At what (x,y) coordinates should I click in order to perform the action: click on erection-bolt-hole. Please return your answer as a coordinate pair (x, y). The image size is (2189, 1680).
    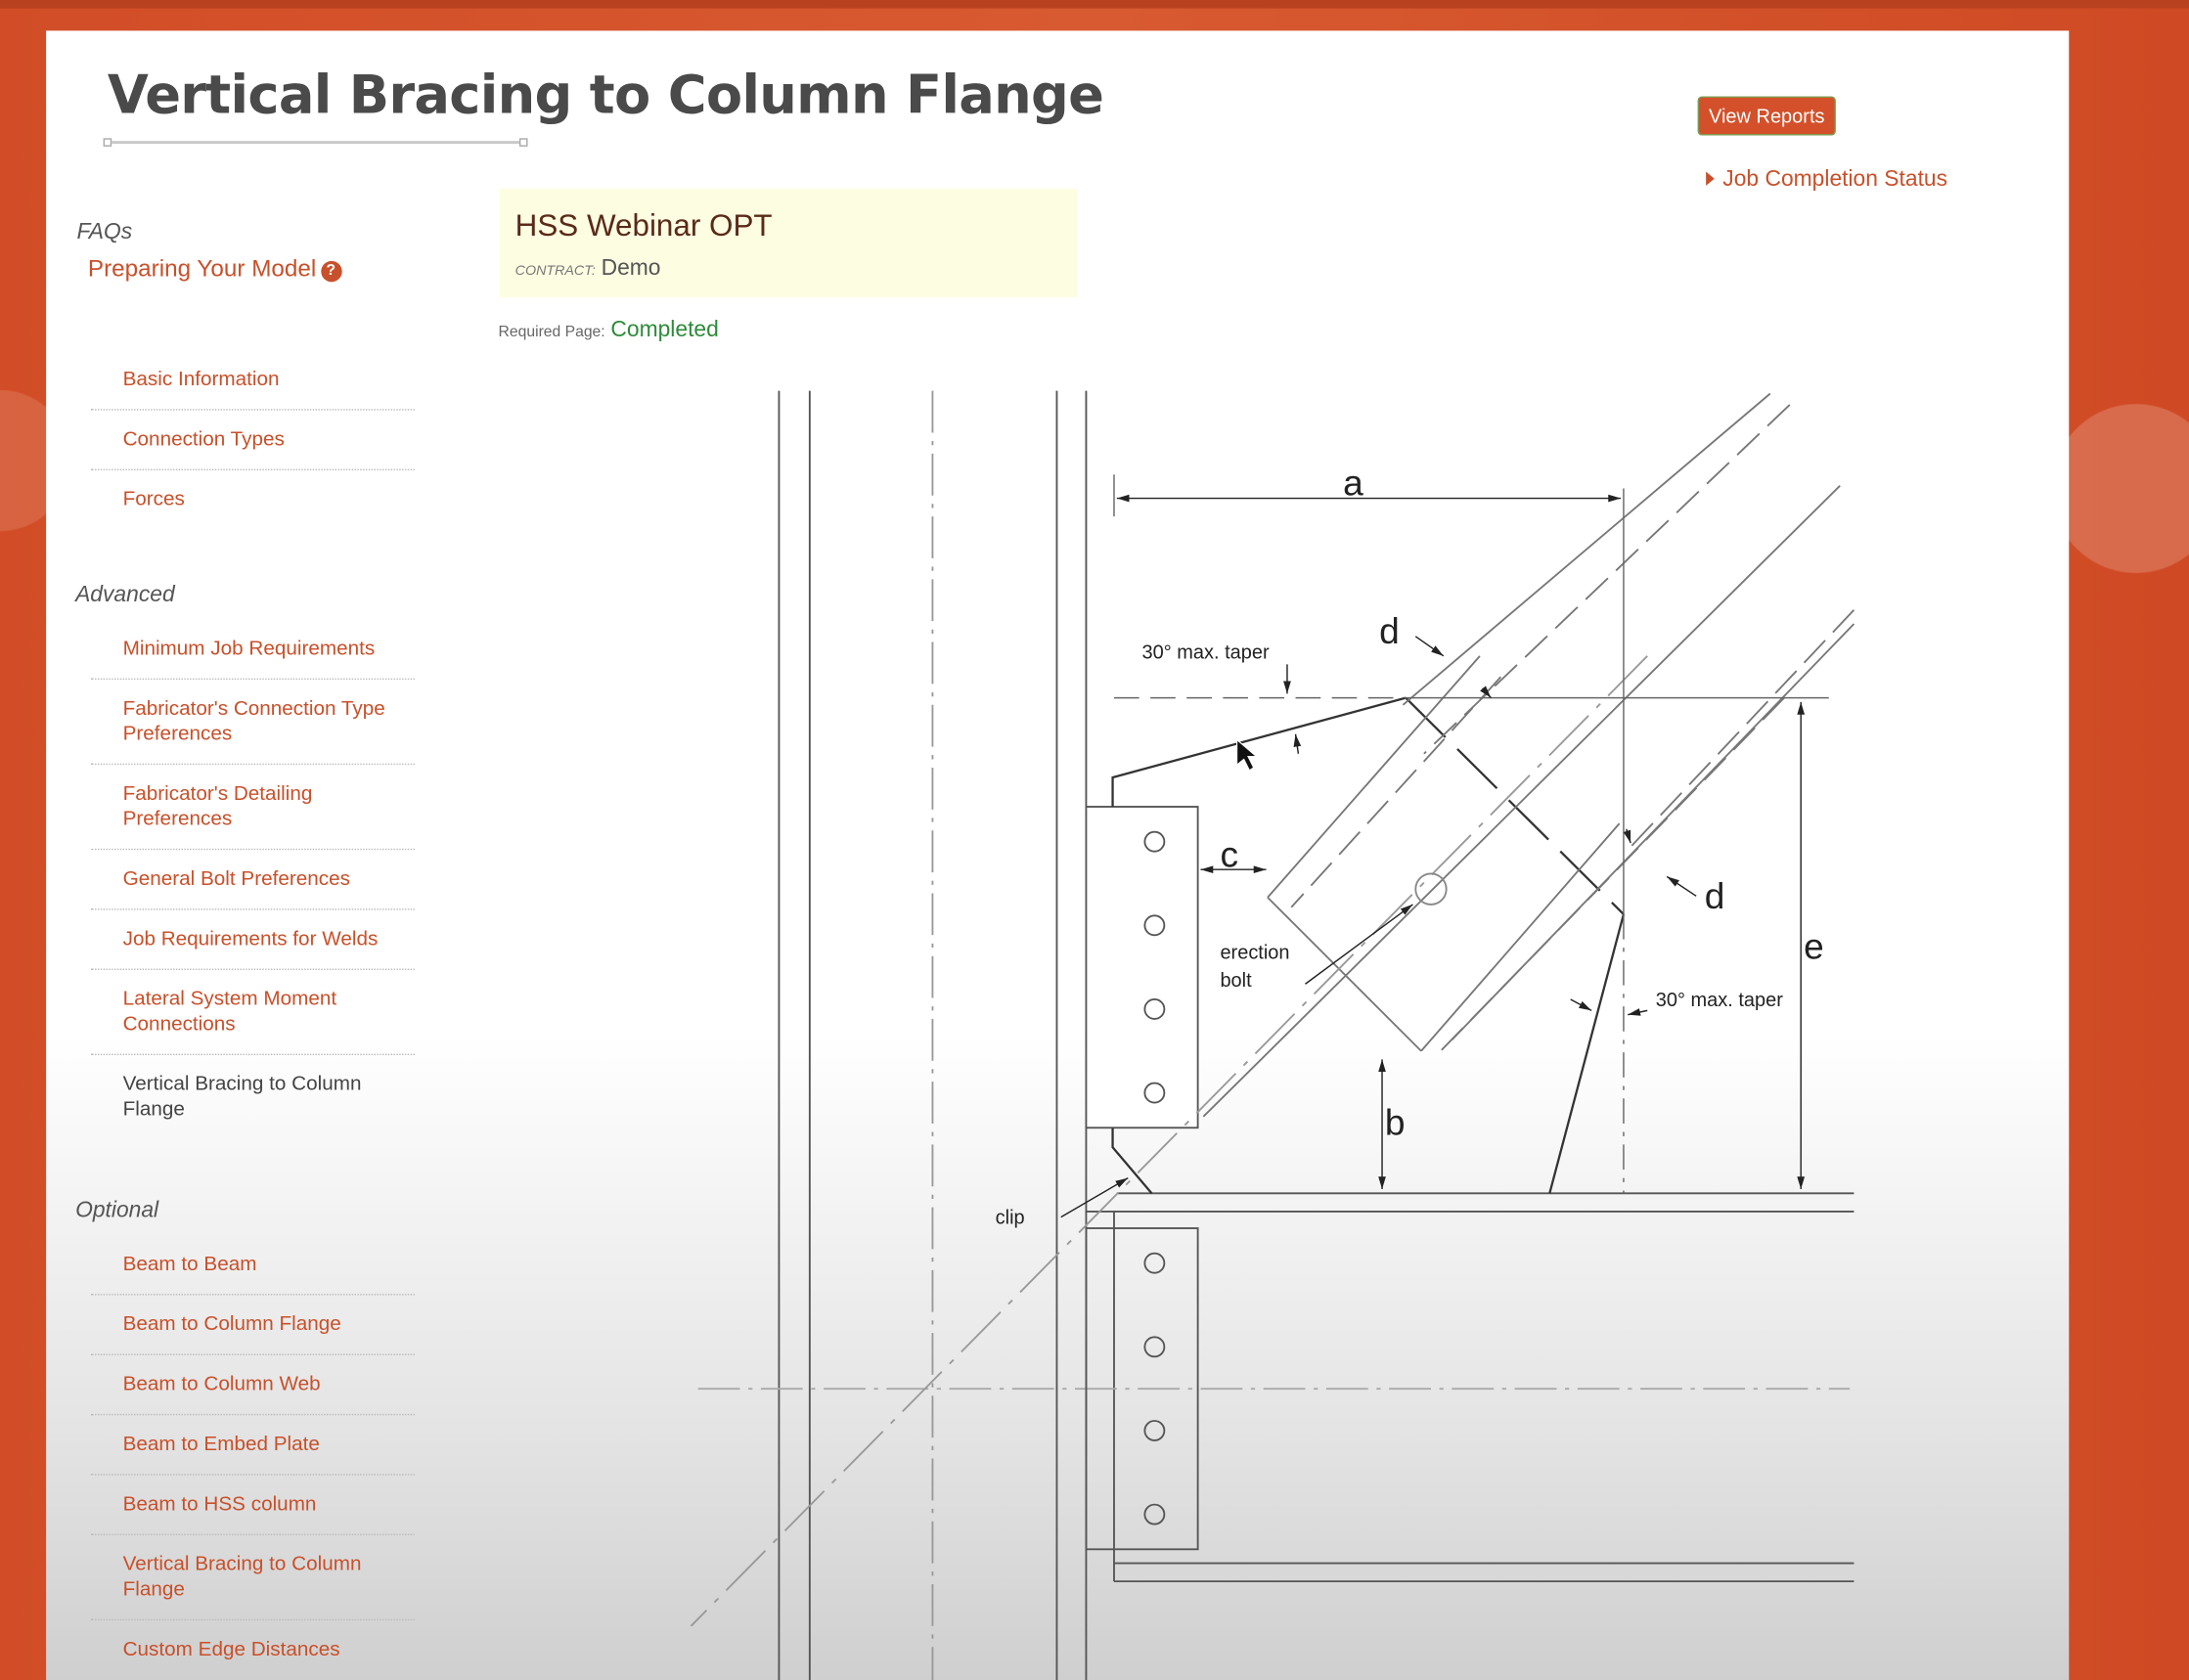
    Looking at the image, I should click on (1431, 889).